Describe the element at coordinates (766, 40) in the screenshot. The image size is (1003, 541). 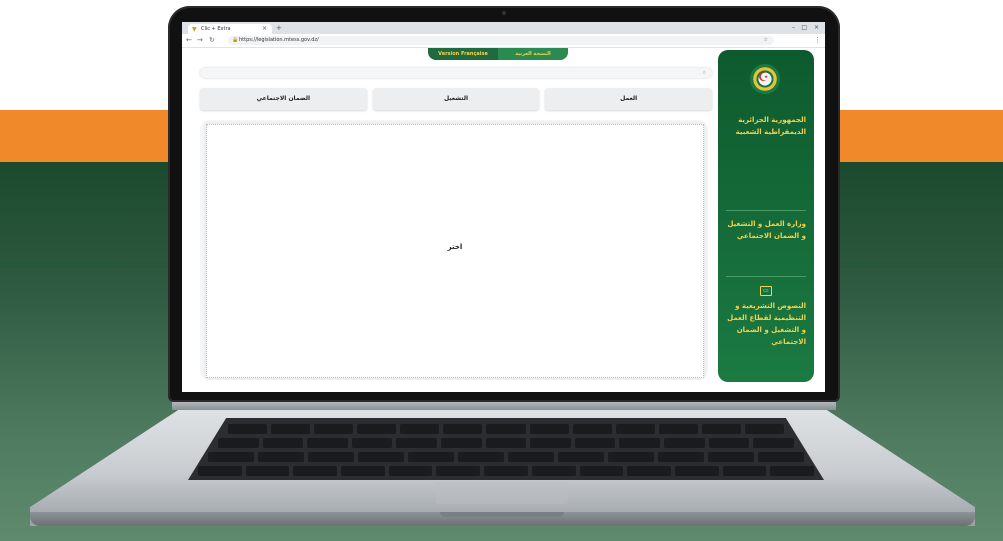
I see `bookmark-star-icon: ☆` at that location.